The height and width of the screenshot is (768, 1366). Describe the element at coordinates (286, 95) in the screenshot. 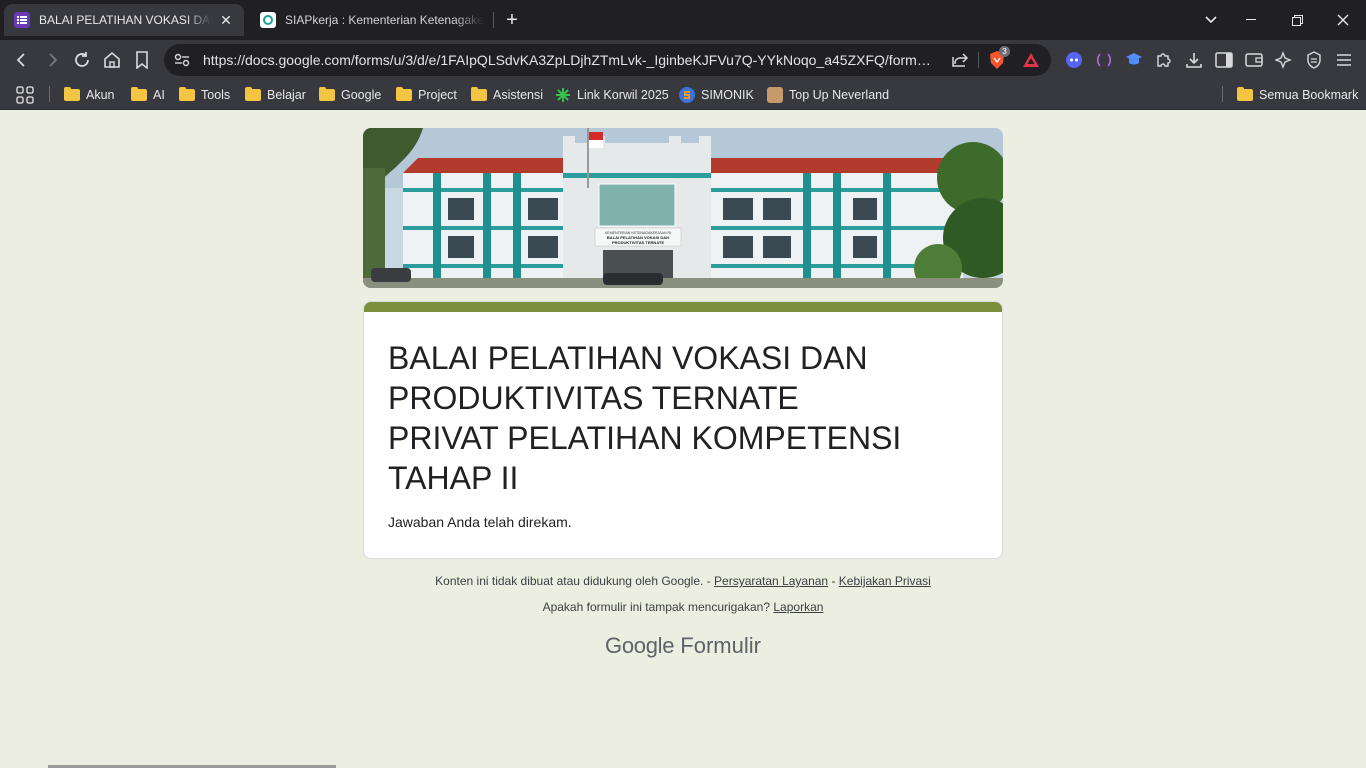

I see `bookmark-label: Belajar` at that location.